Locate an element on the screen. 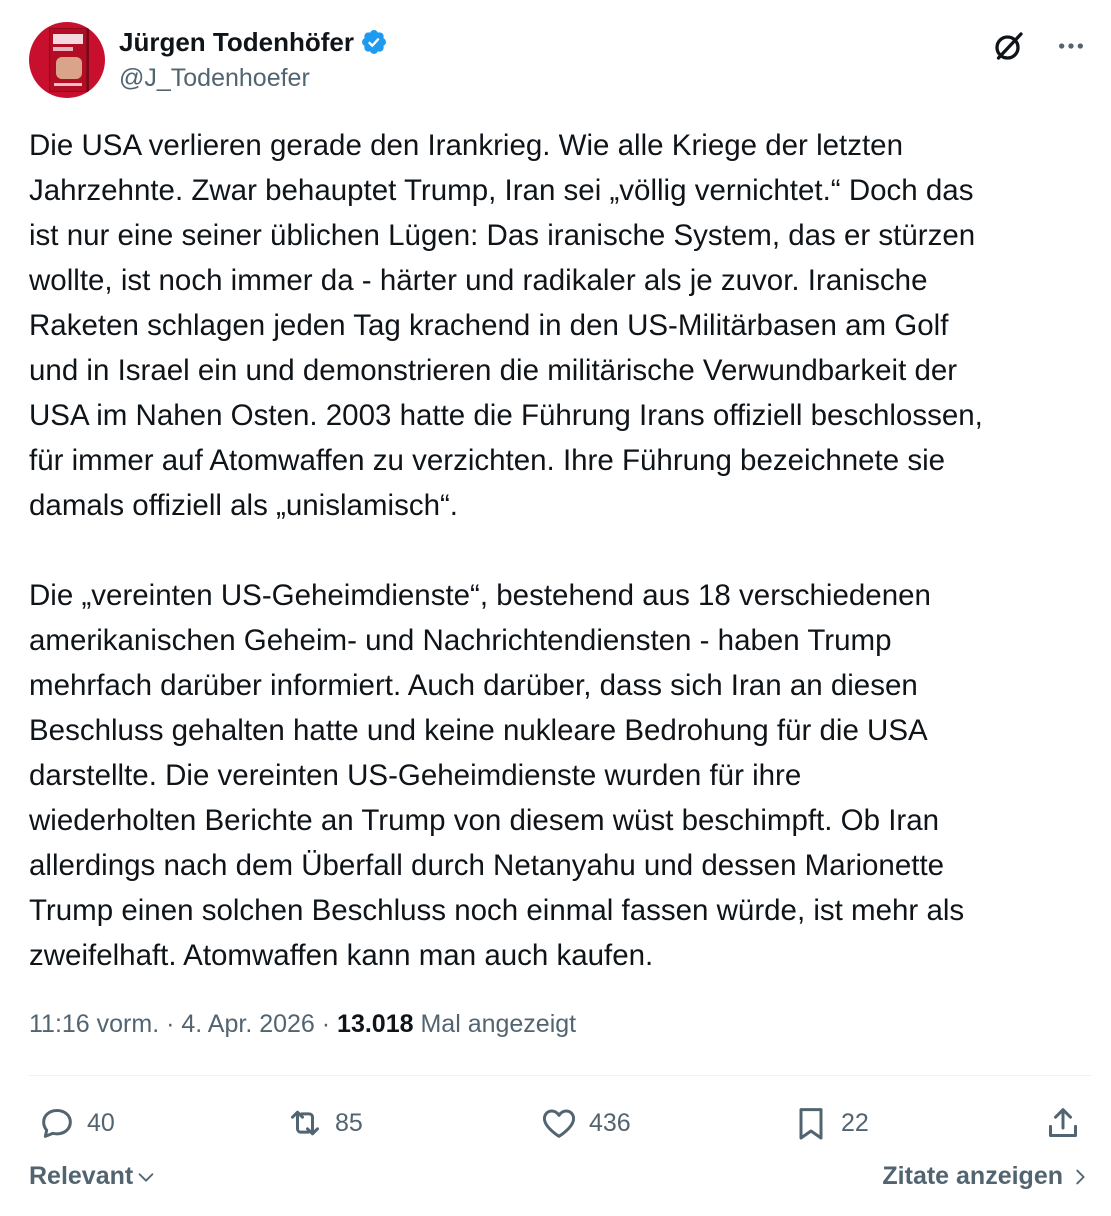  tweet-header: Jürgen Todenhöfer @J_Todenhoefer is located at coordinates (560, 62).